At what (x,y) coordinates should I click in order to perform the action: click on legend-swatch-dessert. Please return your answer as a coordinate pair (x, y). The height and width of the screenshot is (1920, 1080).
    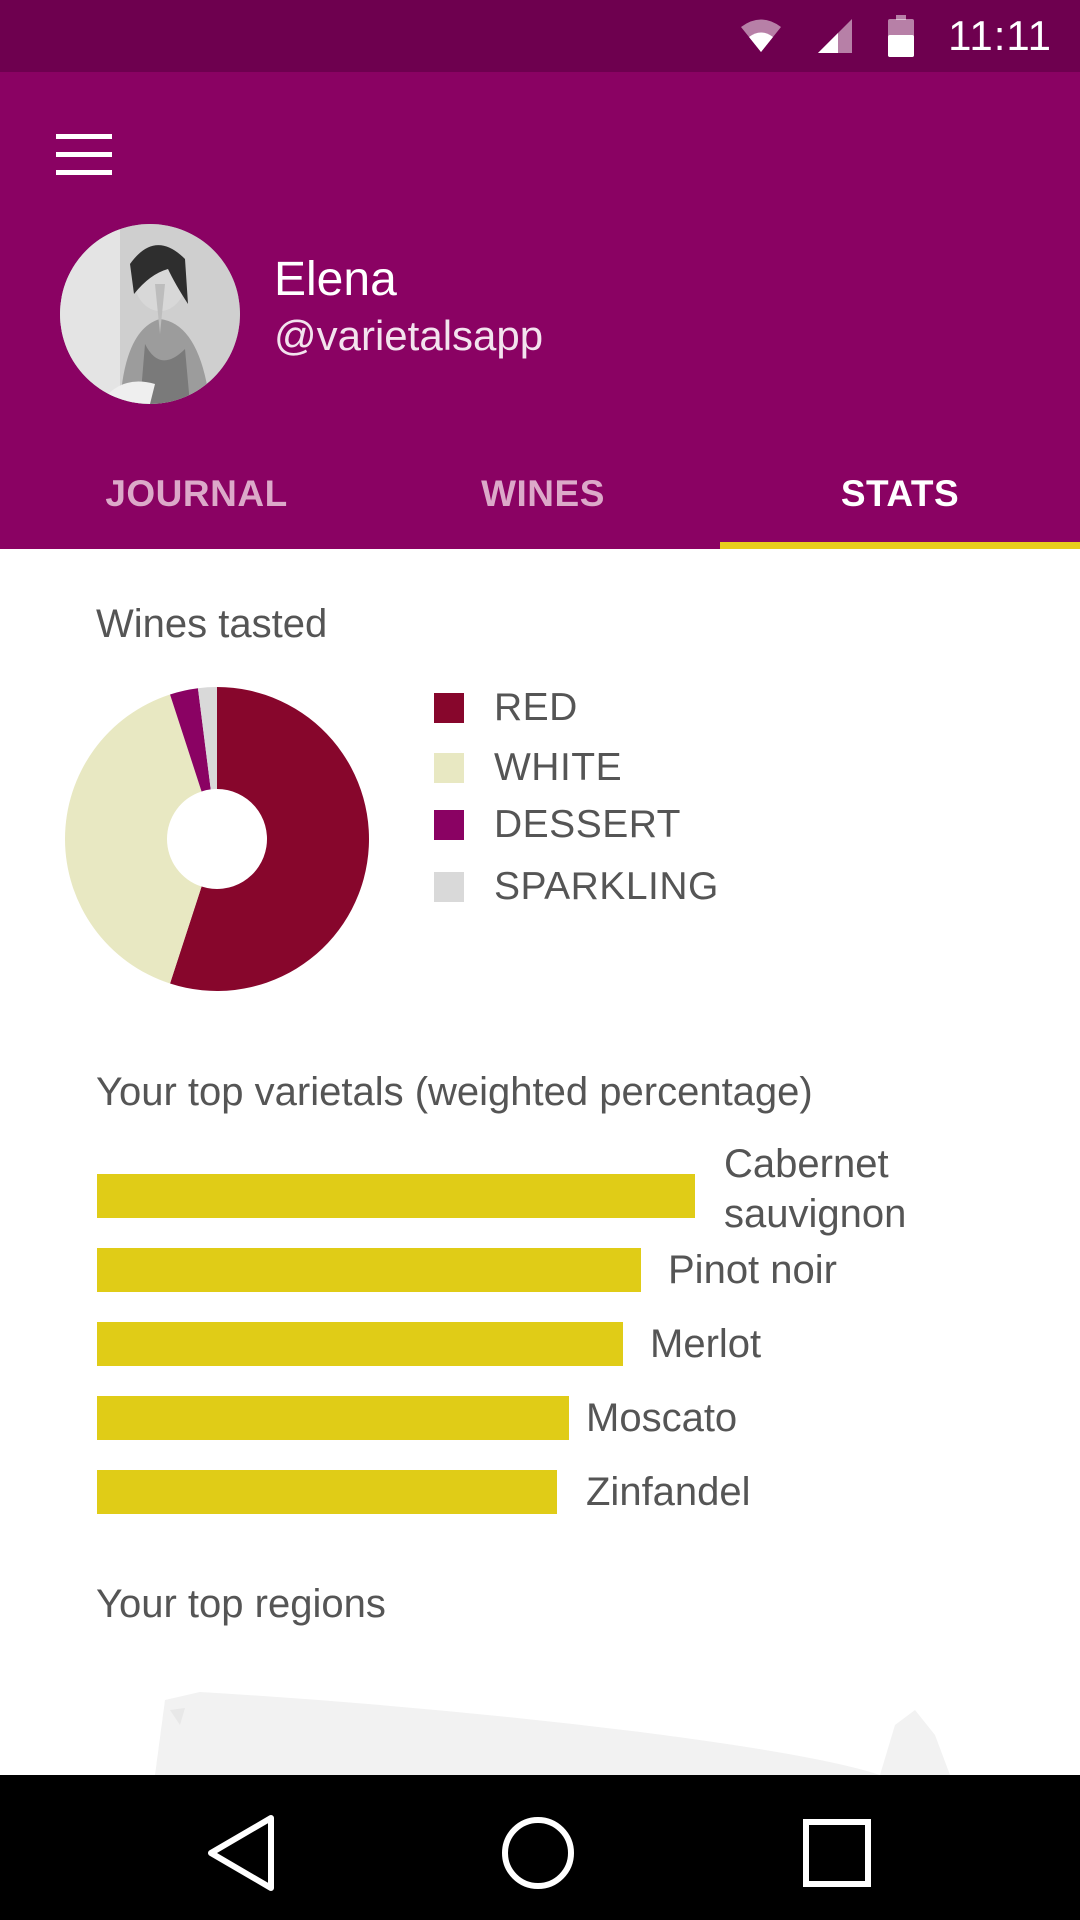
    Looking at the image, I should click on (449, 825).